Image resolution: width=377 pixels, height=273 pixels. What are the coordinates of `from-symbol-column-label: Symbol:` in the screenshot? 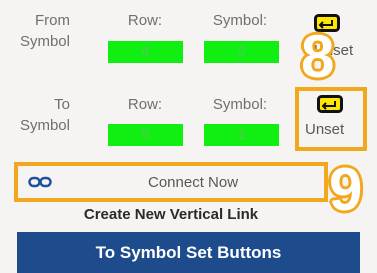 It's located at (240, 20).